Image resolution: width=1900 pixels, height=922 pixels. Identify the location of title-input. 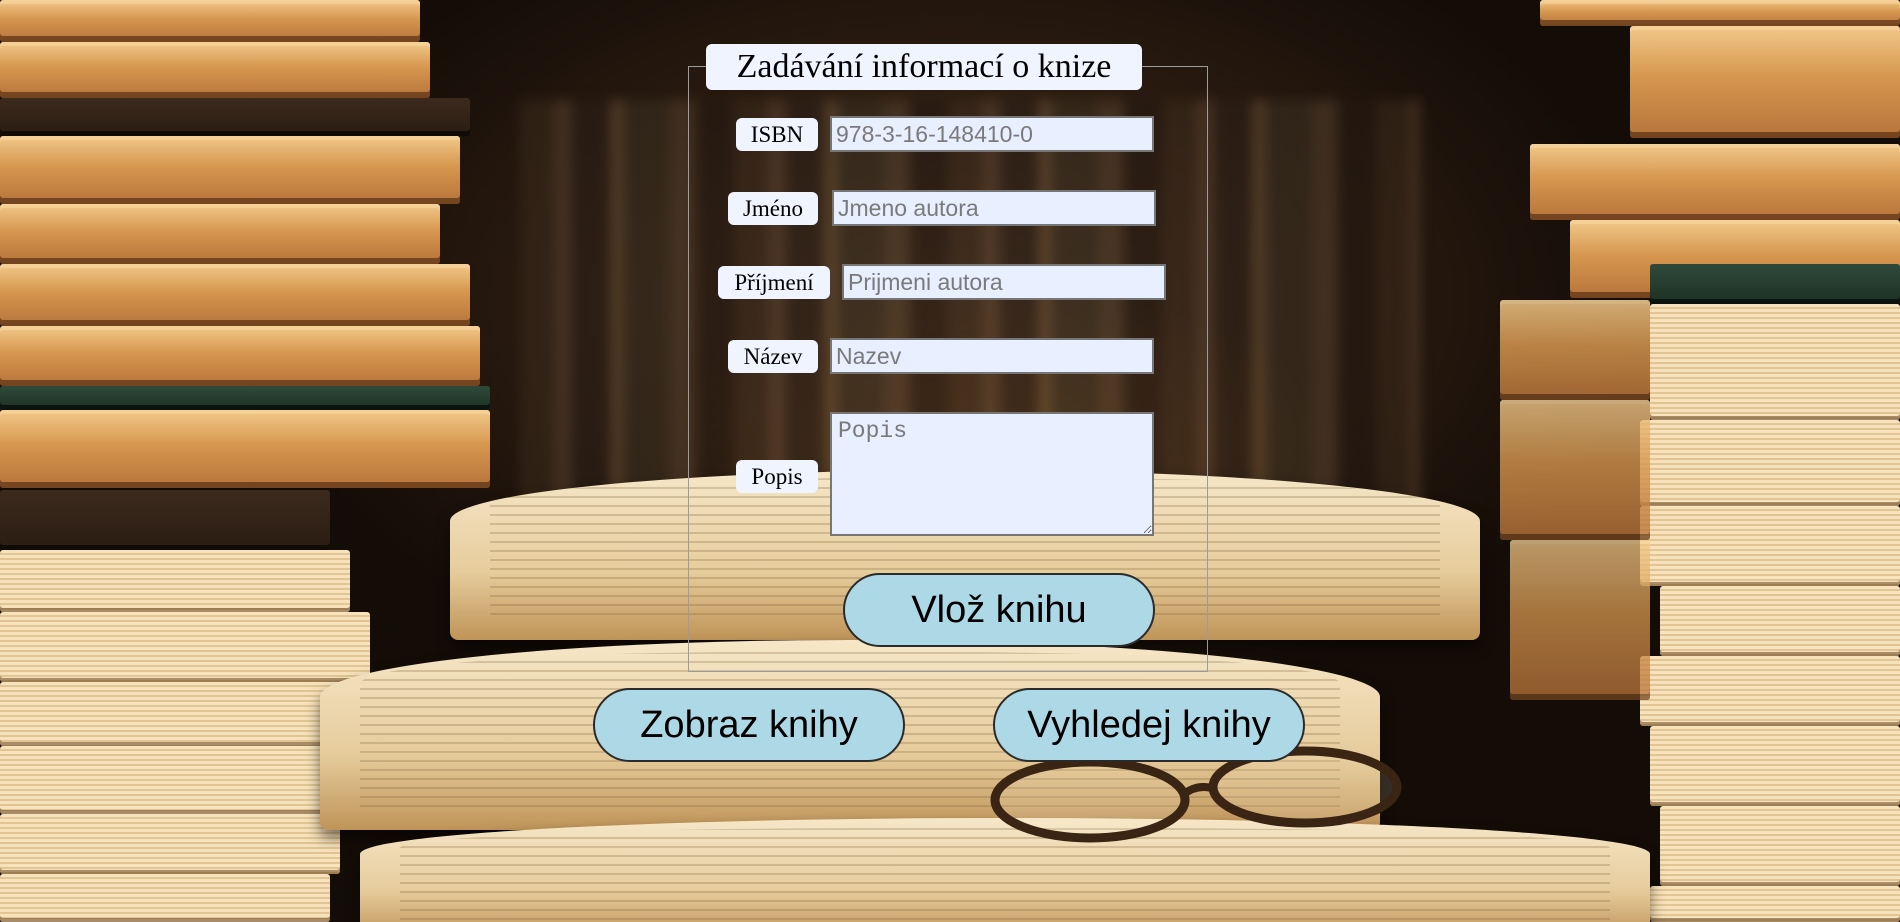
(992, 356).